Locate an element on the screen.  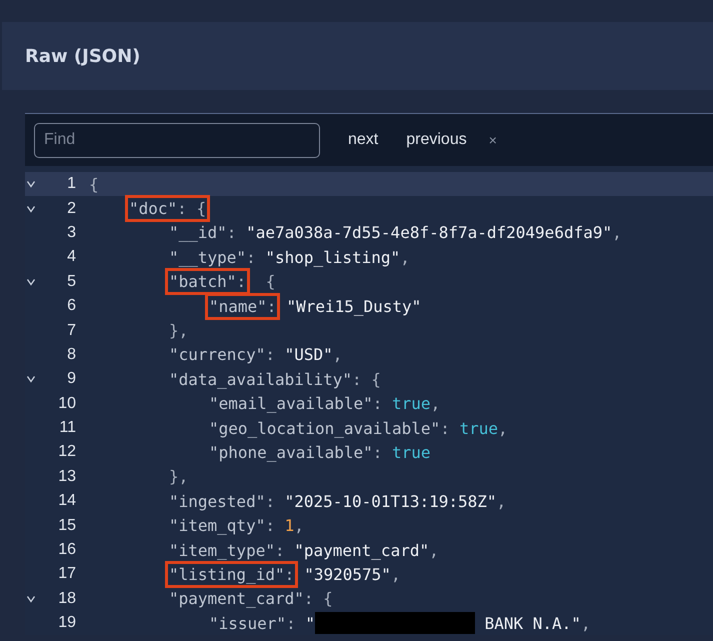
json-key: "item_type" is located at coordinates (222, 550).